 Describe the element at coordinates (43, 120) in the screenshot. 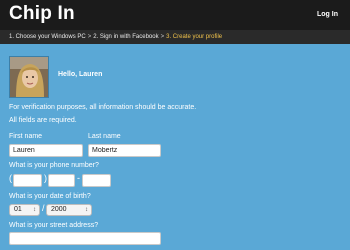

I see `required-note: All fields are required.` at that location.